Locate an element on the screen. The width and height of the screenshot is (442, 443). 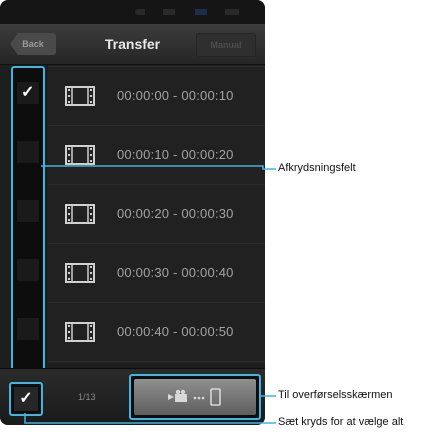
list-item is located at coordinates (156, 362).